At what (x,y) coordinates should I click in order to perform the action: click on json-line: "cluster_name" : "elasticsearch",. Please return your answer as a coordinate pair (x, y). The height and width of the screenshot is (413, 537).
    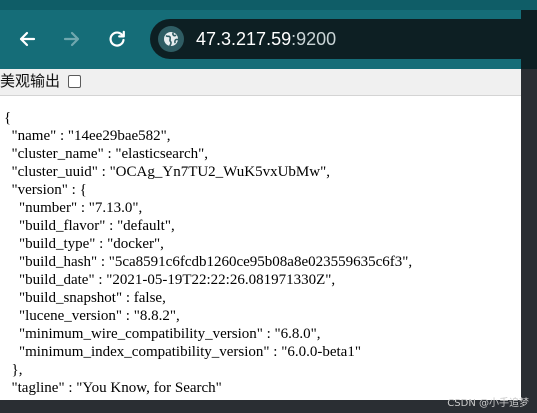
    Looking at the image, I should click on (106, 154).